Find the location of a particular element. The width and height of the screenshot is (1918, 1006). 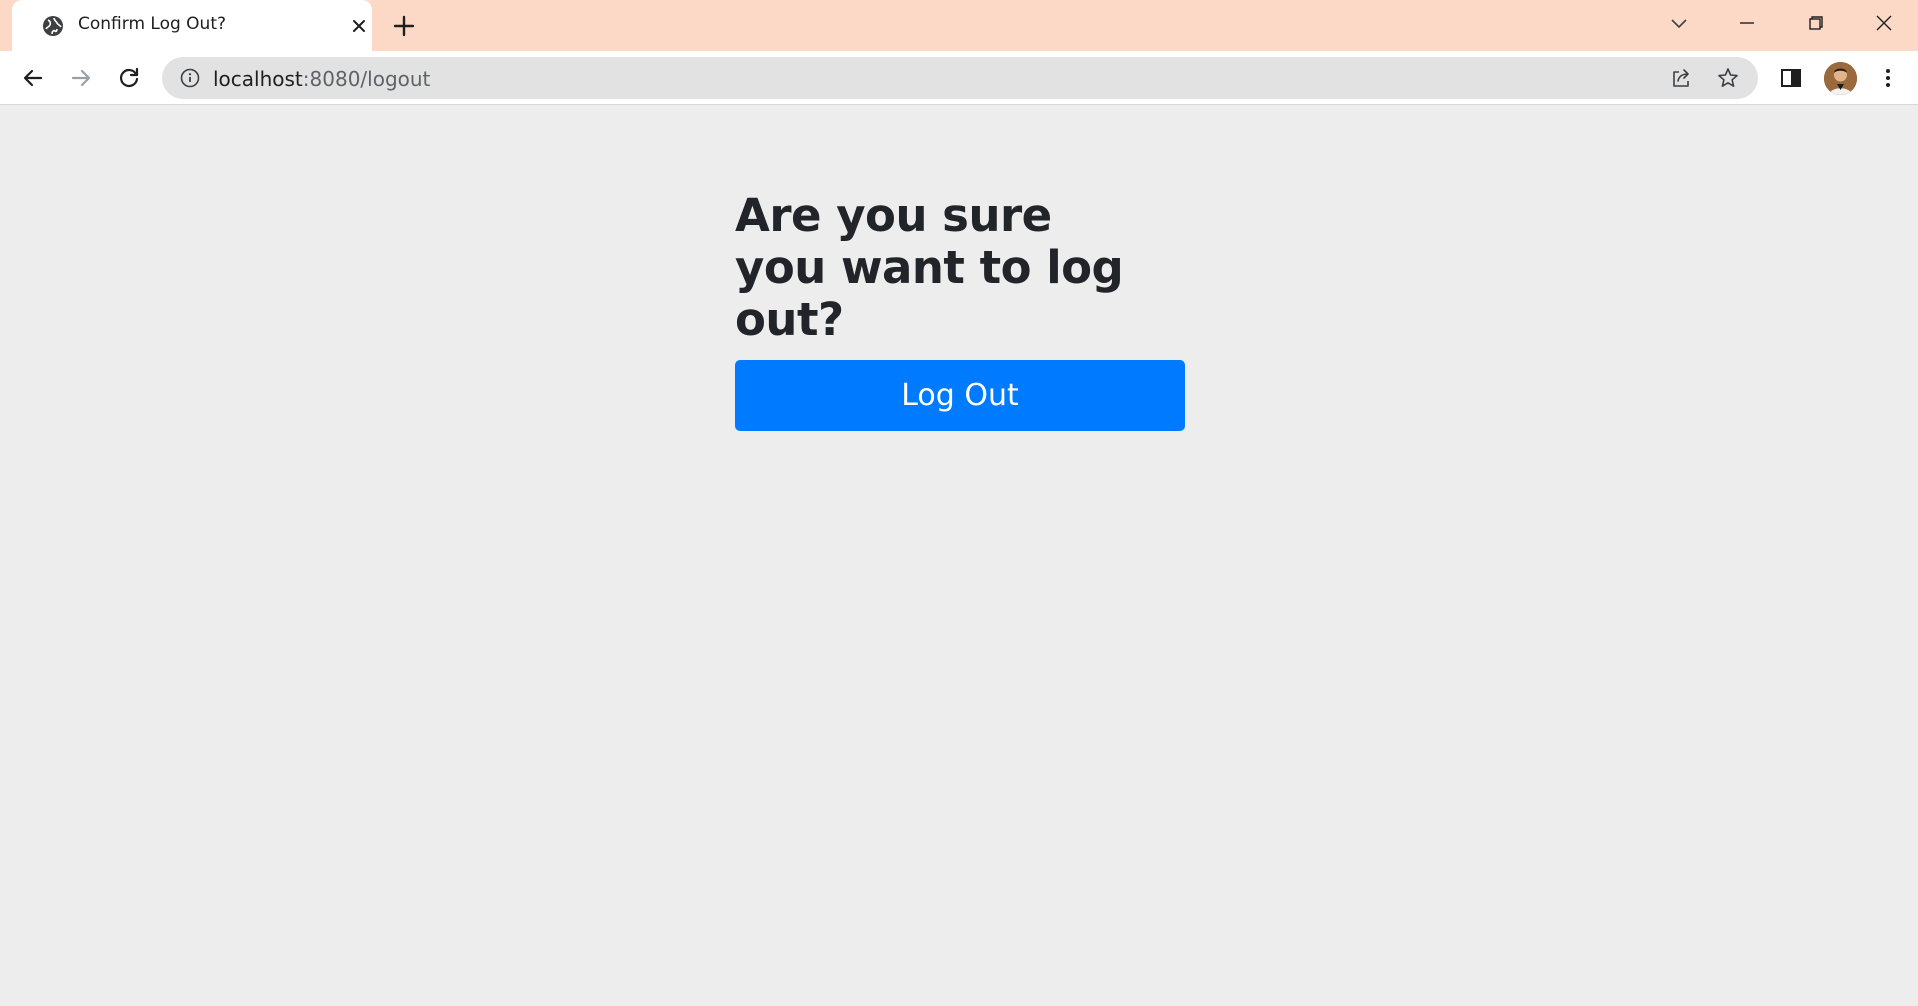

page-title: Are you sure you want to log out? is located at coordinates (929, 267).